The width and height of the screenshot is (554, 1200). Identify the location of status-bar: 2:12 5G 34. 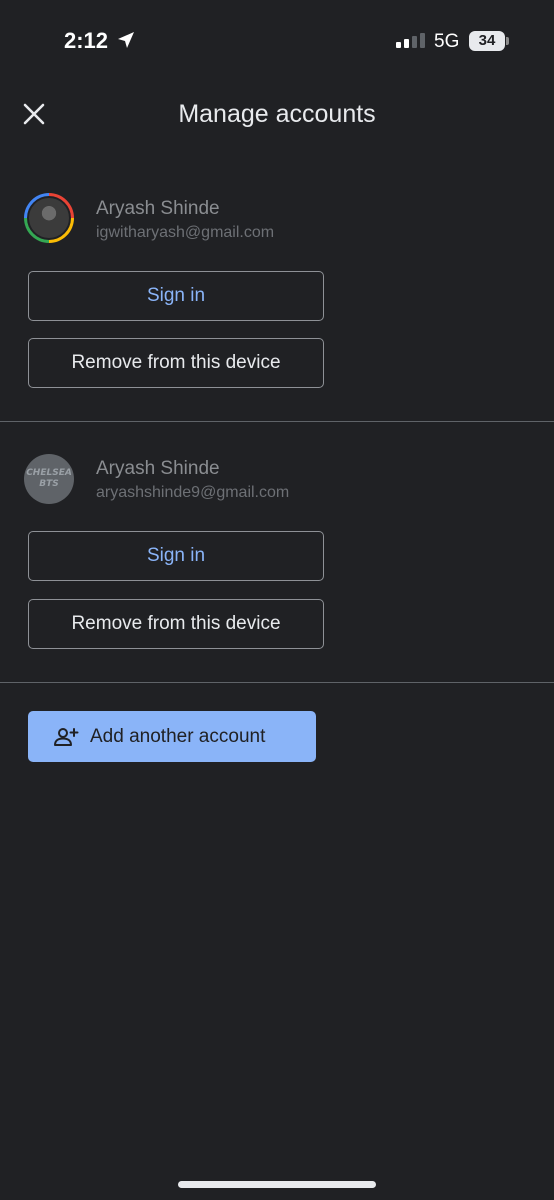
(277, 42).